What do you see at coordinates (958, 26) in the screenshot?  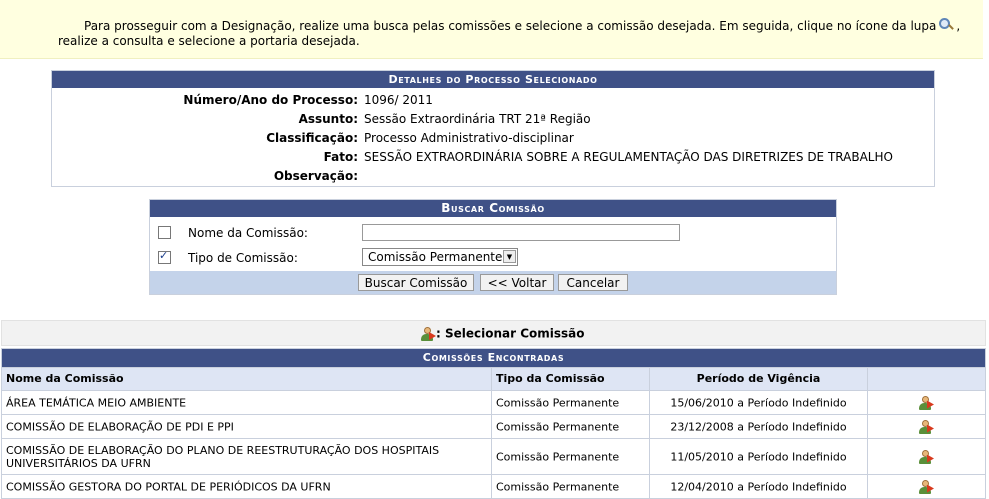 I see `instruction-text-tail: ,` at bounding box center [958, 26].